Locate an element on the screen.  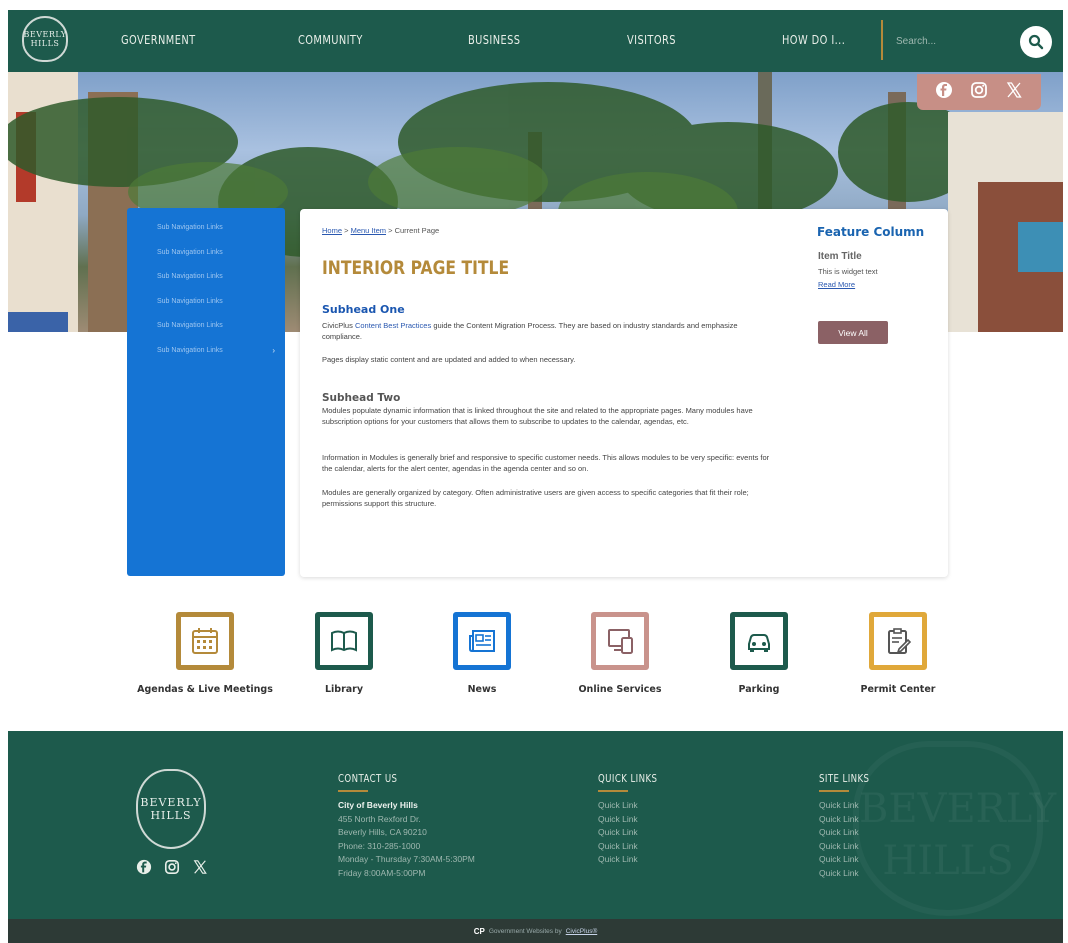
view-all-button: View All is located at coordinates (853, 332).